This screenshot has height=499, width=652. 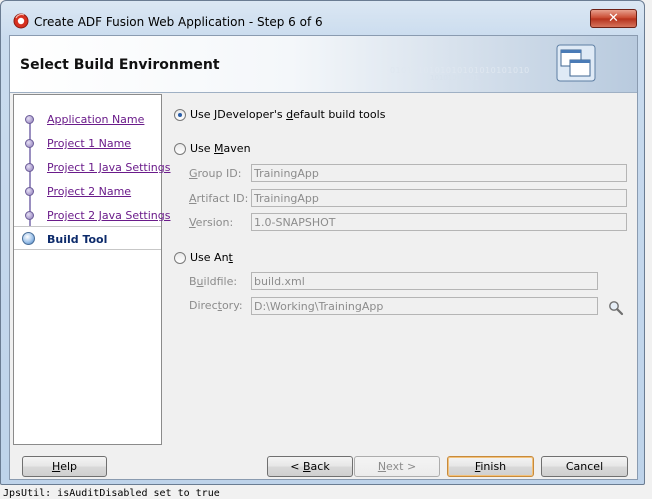 I want to click on mnemonic: G, so click(x=193, y=173).